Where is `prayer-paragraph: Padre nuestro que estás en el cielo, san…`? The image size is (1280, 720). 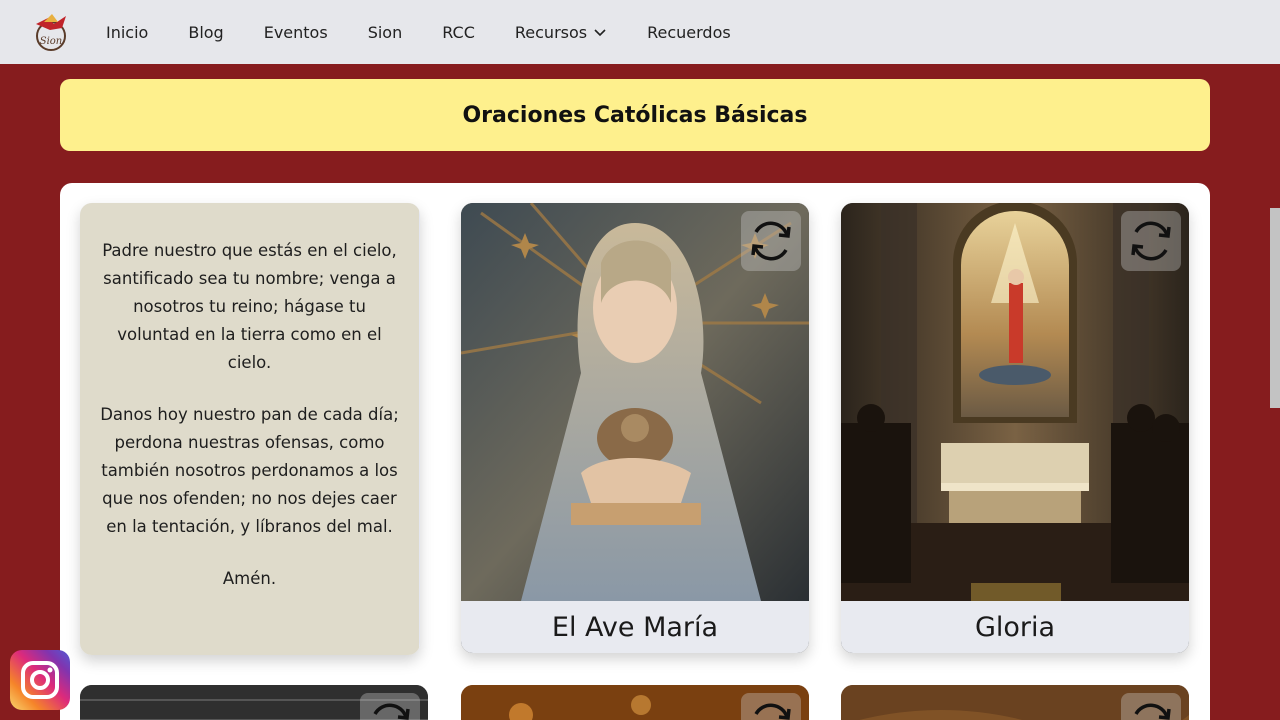
prayer-paragraph: Padre nuestro que estás en el cielo, san… is located at coordinates (249, 306).